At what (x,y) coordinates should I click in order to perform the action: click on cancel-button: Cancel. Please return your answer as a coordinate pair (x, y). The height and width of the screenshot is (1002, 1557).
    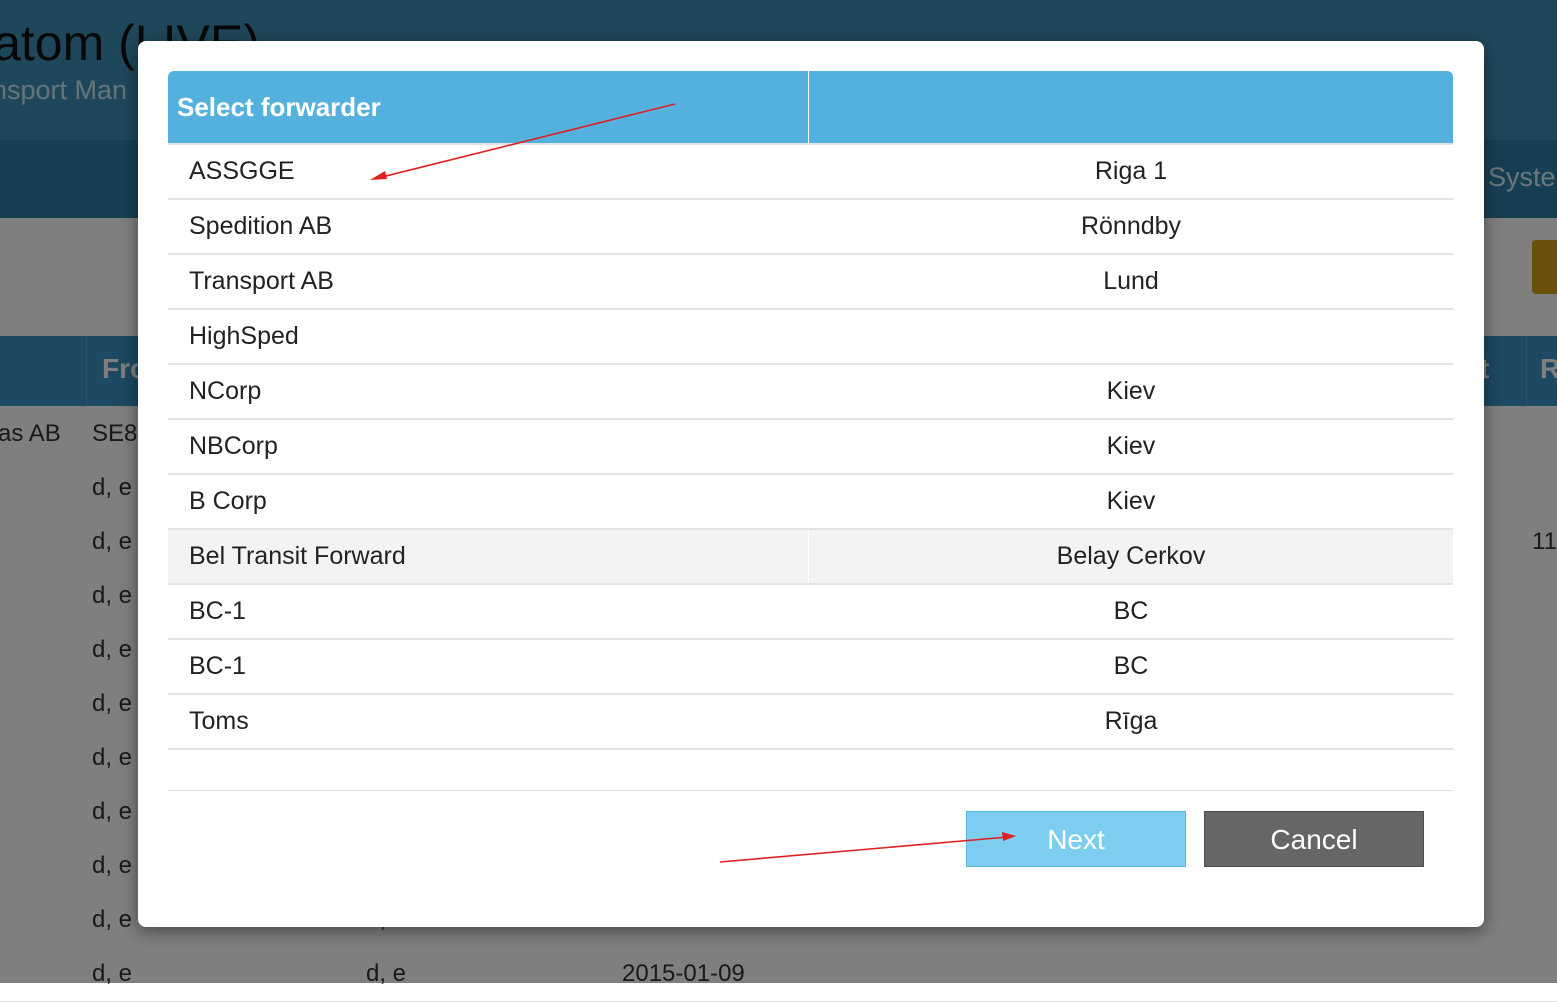
    Looking at the image, I should click on (1314, 839).